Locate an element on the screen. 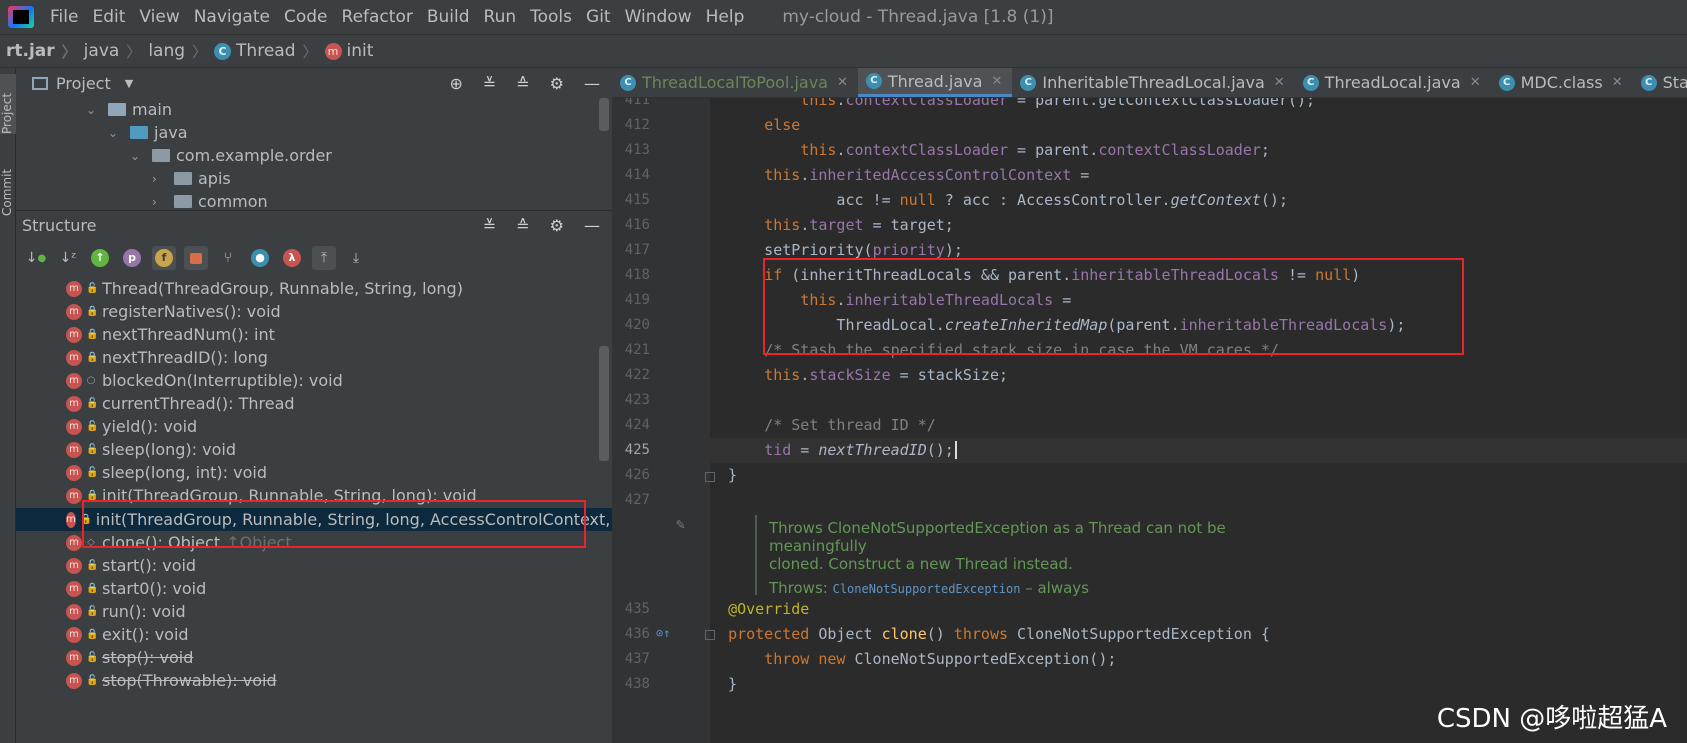 The image size is (1687, 743). structure-item-label: blockedOn(Interruptible): void is located at coordinates (222, 380).